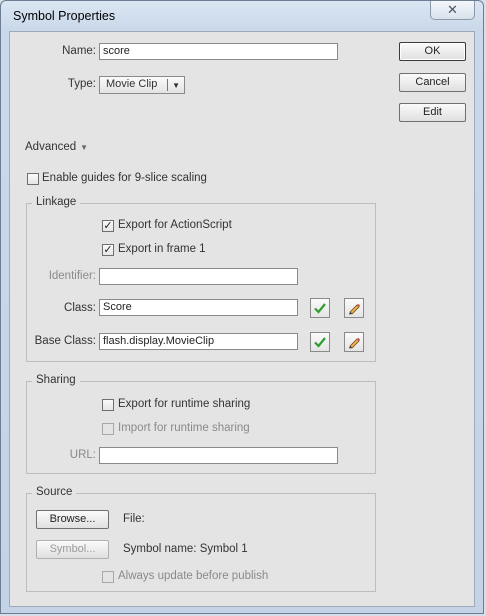 This screenshot has height=616, width=486. What do you see at coordinates (132, 84) in the screenshot?
I see `type-value: Movie Clip` at bounding box center [132, 84].